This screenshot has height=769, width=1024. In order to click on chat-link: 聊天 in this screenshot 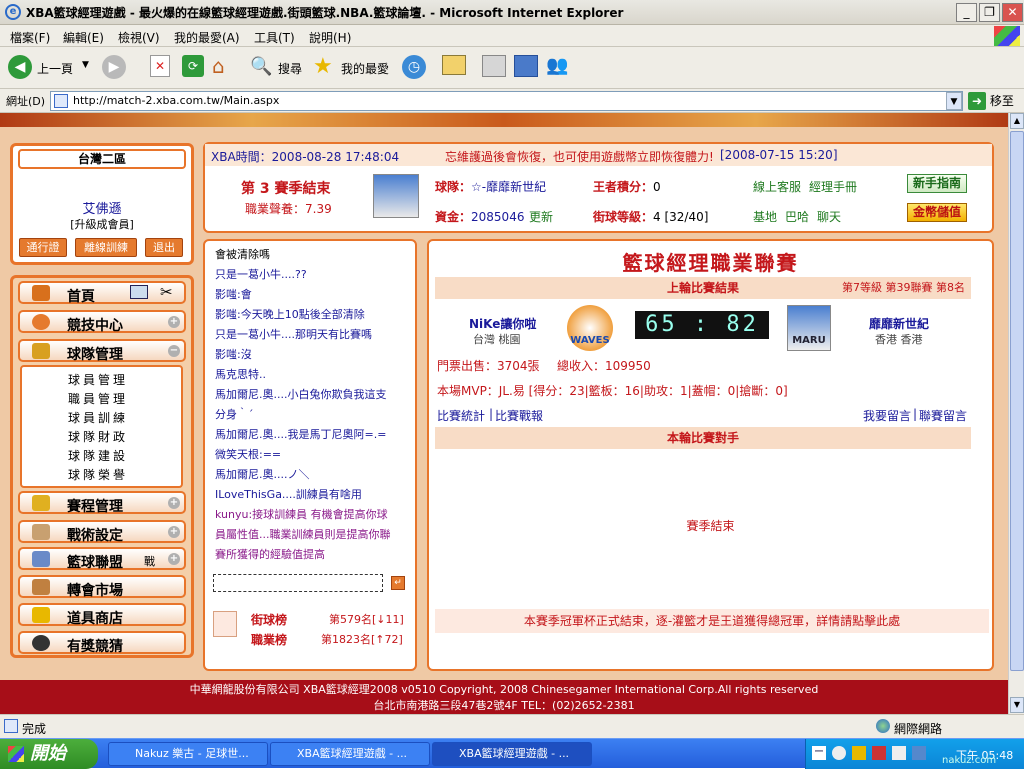, I will do `click(829, 216)`.